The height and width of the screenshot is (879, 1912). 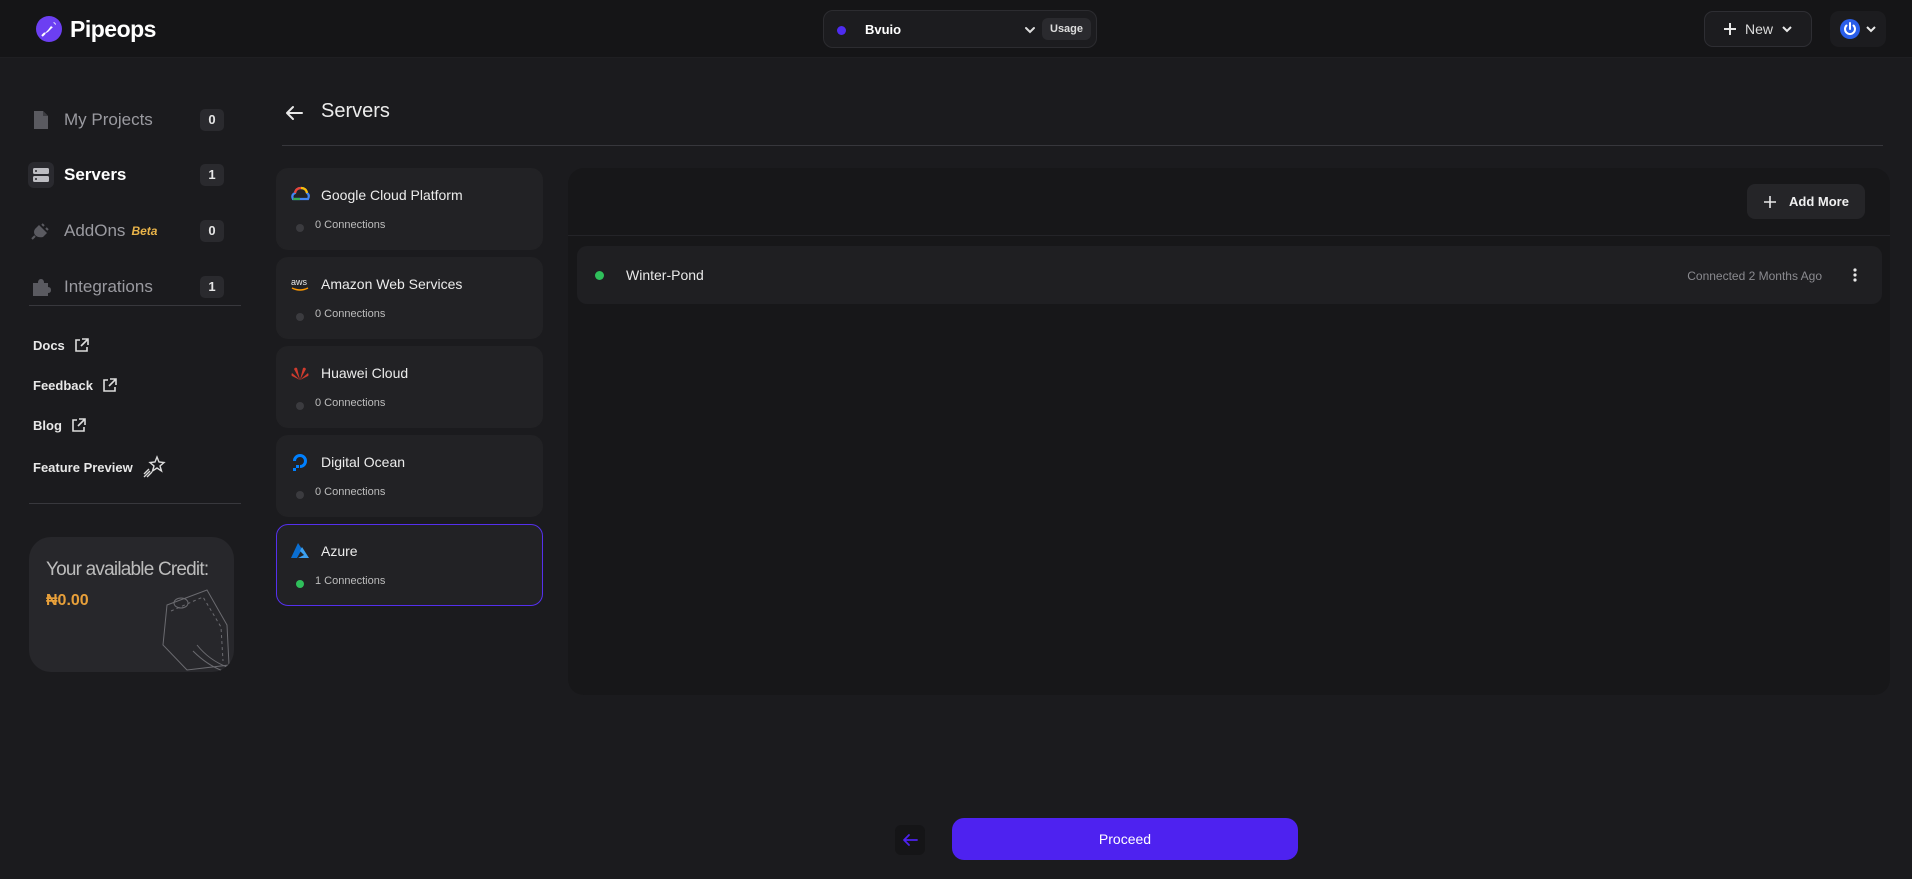 What do you see at coordinates (409, 565) in the screenshot?
I see `provider-card-azure: Azure 1 Connections` at bounding box center [409, 565].